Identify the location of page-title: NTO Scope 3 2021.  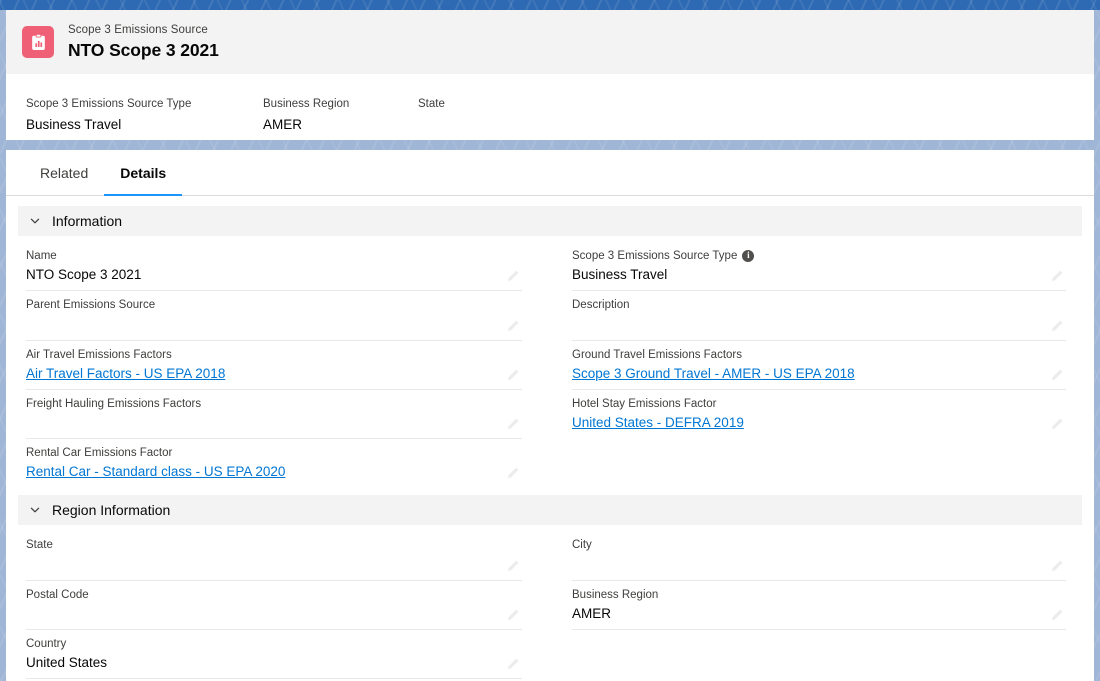
(143, 49).